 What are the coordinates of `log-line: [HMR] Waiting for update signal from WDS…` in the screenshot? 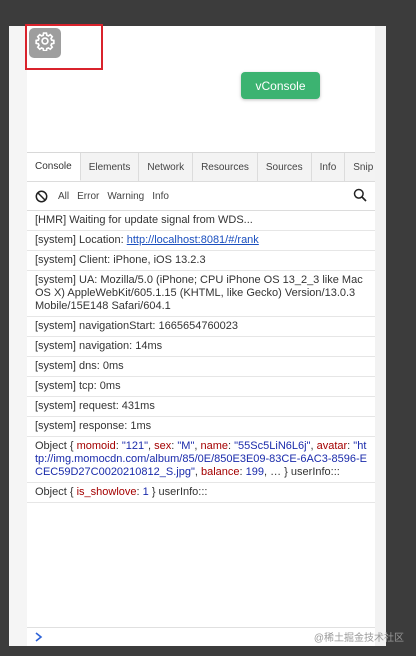 It's located at (201, 221).